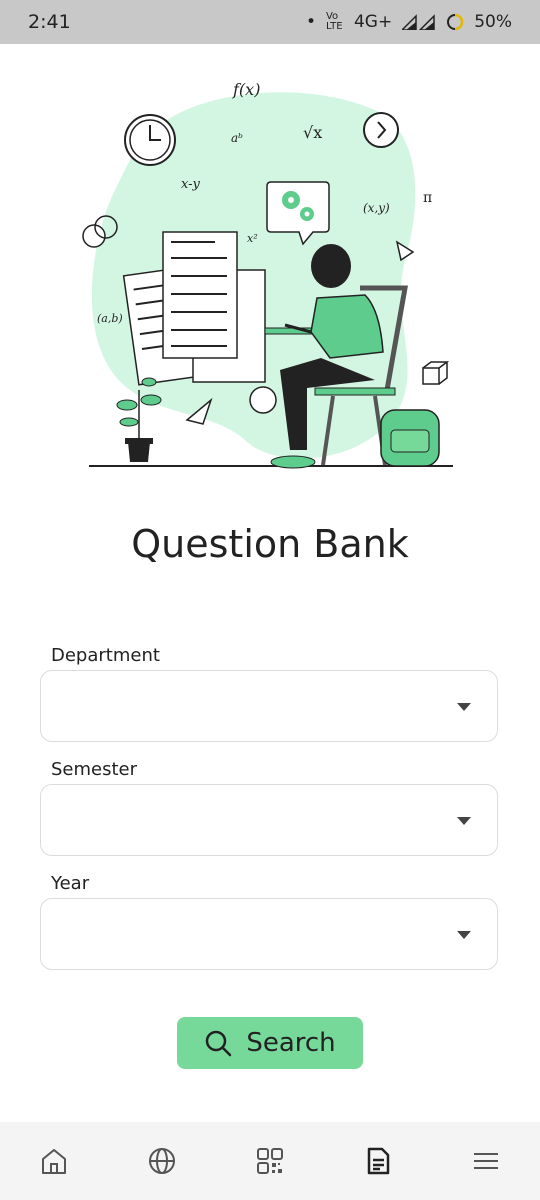 This screenshot has height=1200, width=540. What do you see at coordinates (291, 1043) in the screenshot?
I see `search-button-label: Search` at bounding box center [291, 1043].